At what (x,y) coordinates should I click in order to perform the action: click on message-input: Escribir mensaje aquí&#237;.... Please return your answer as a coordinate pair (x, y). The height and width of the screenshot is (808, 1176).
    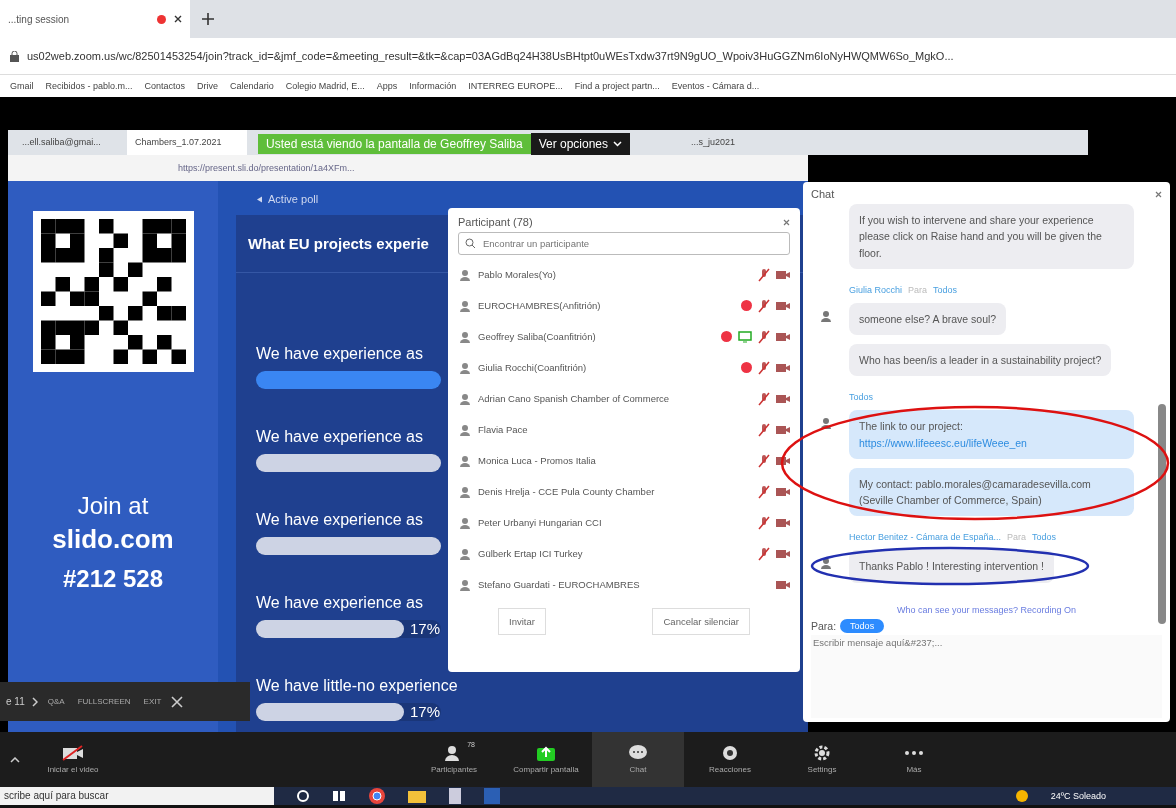
    Looking at the image, I should click on (986, 676).